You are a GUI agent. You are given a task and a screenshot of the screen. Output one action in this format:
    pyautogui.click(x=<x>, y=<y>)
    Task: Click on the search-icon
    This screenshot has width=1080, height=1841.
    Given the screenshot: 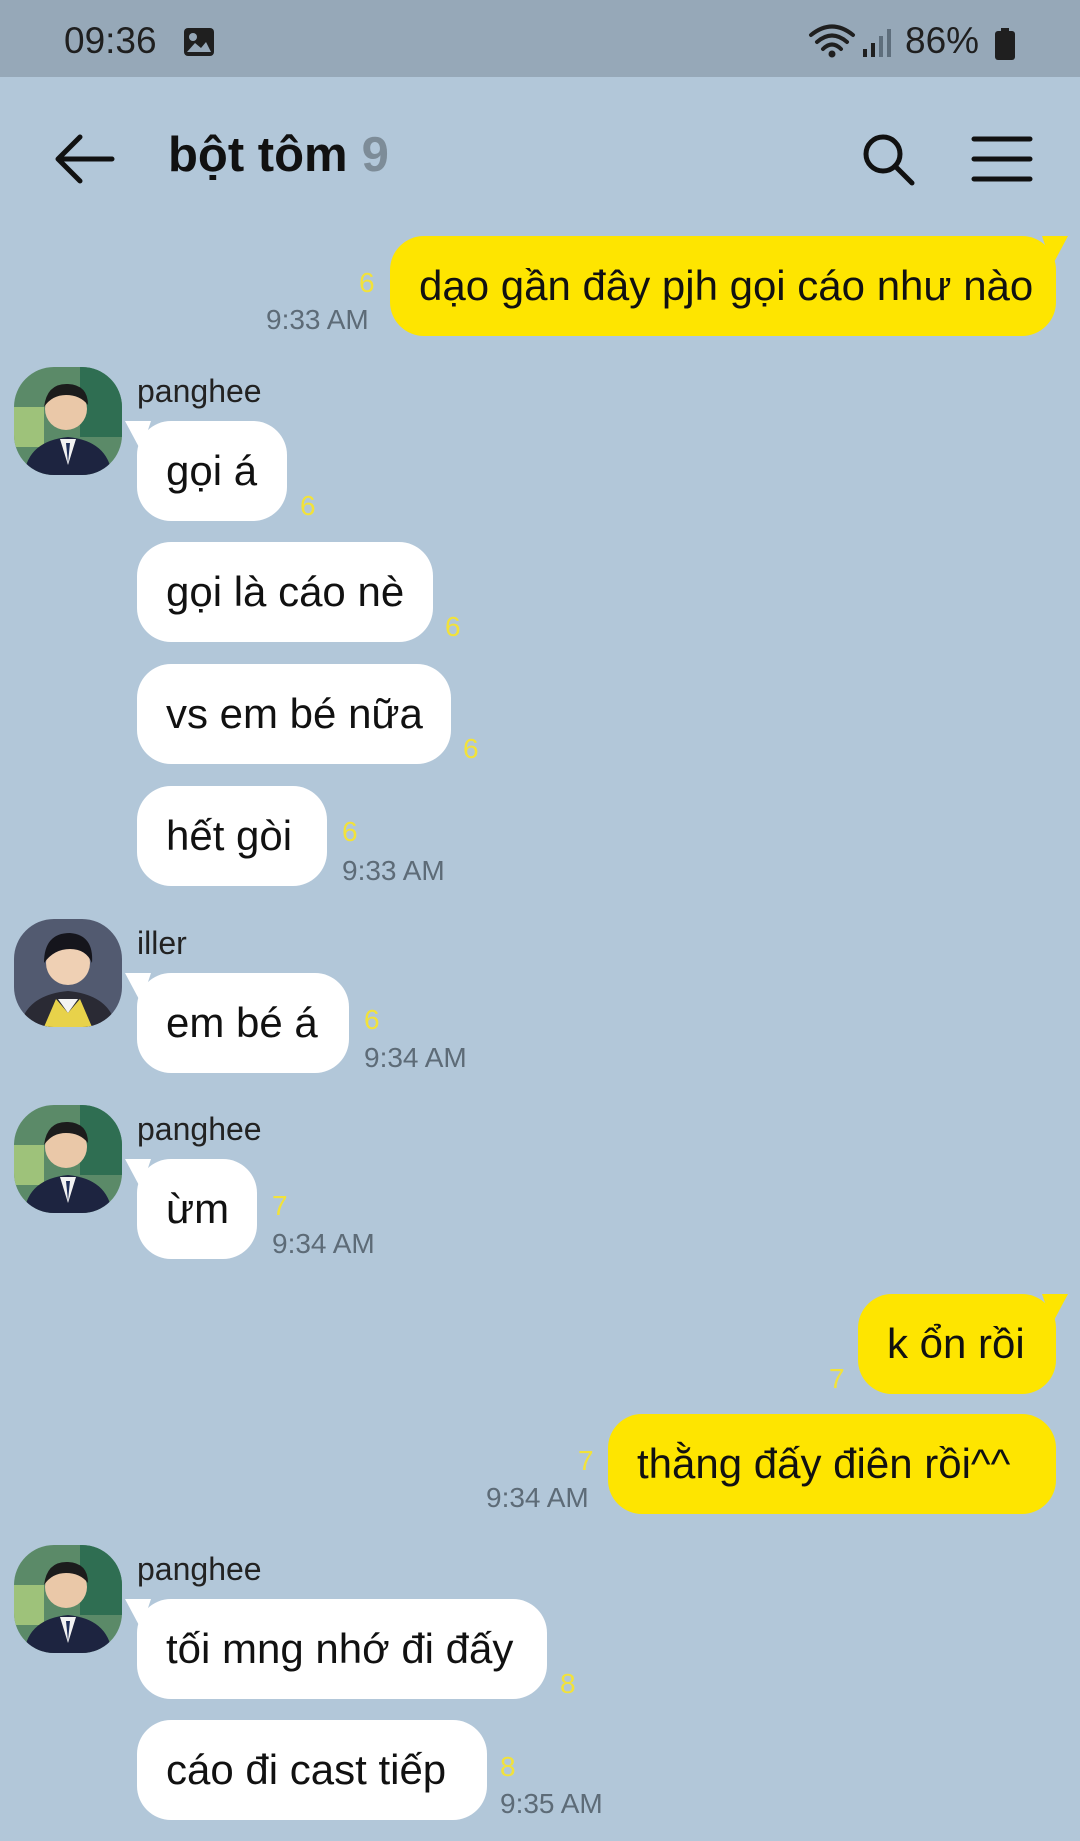 What is the action you would take?
    pyautogui.click(x=888, y=159)
    